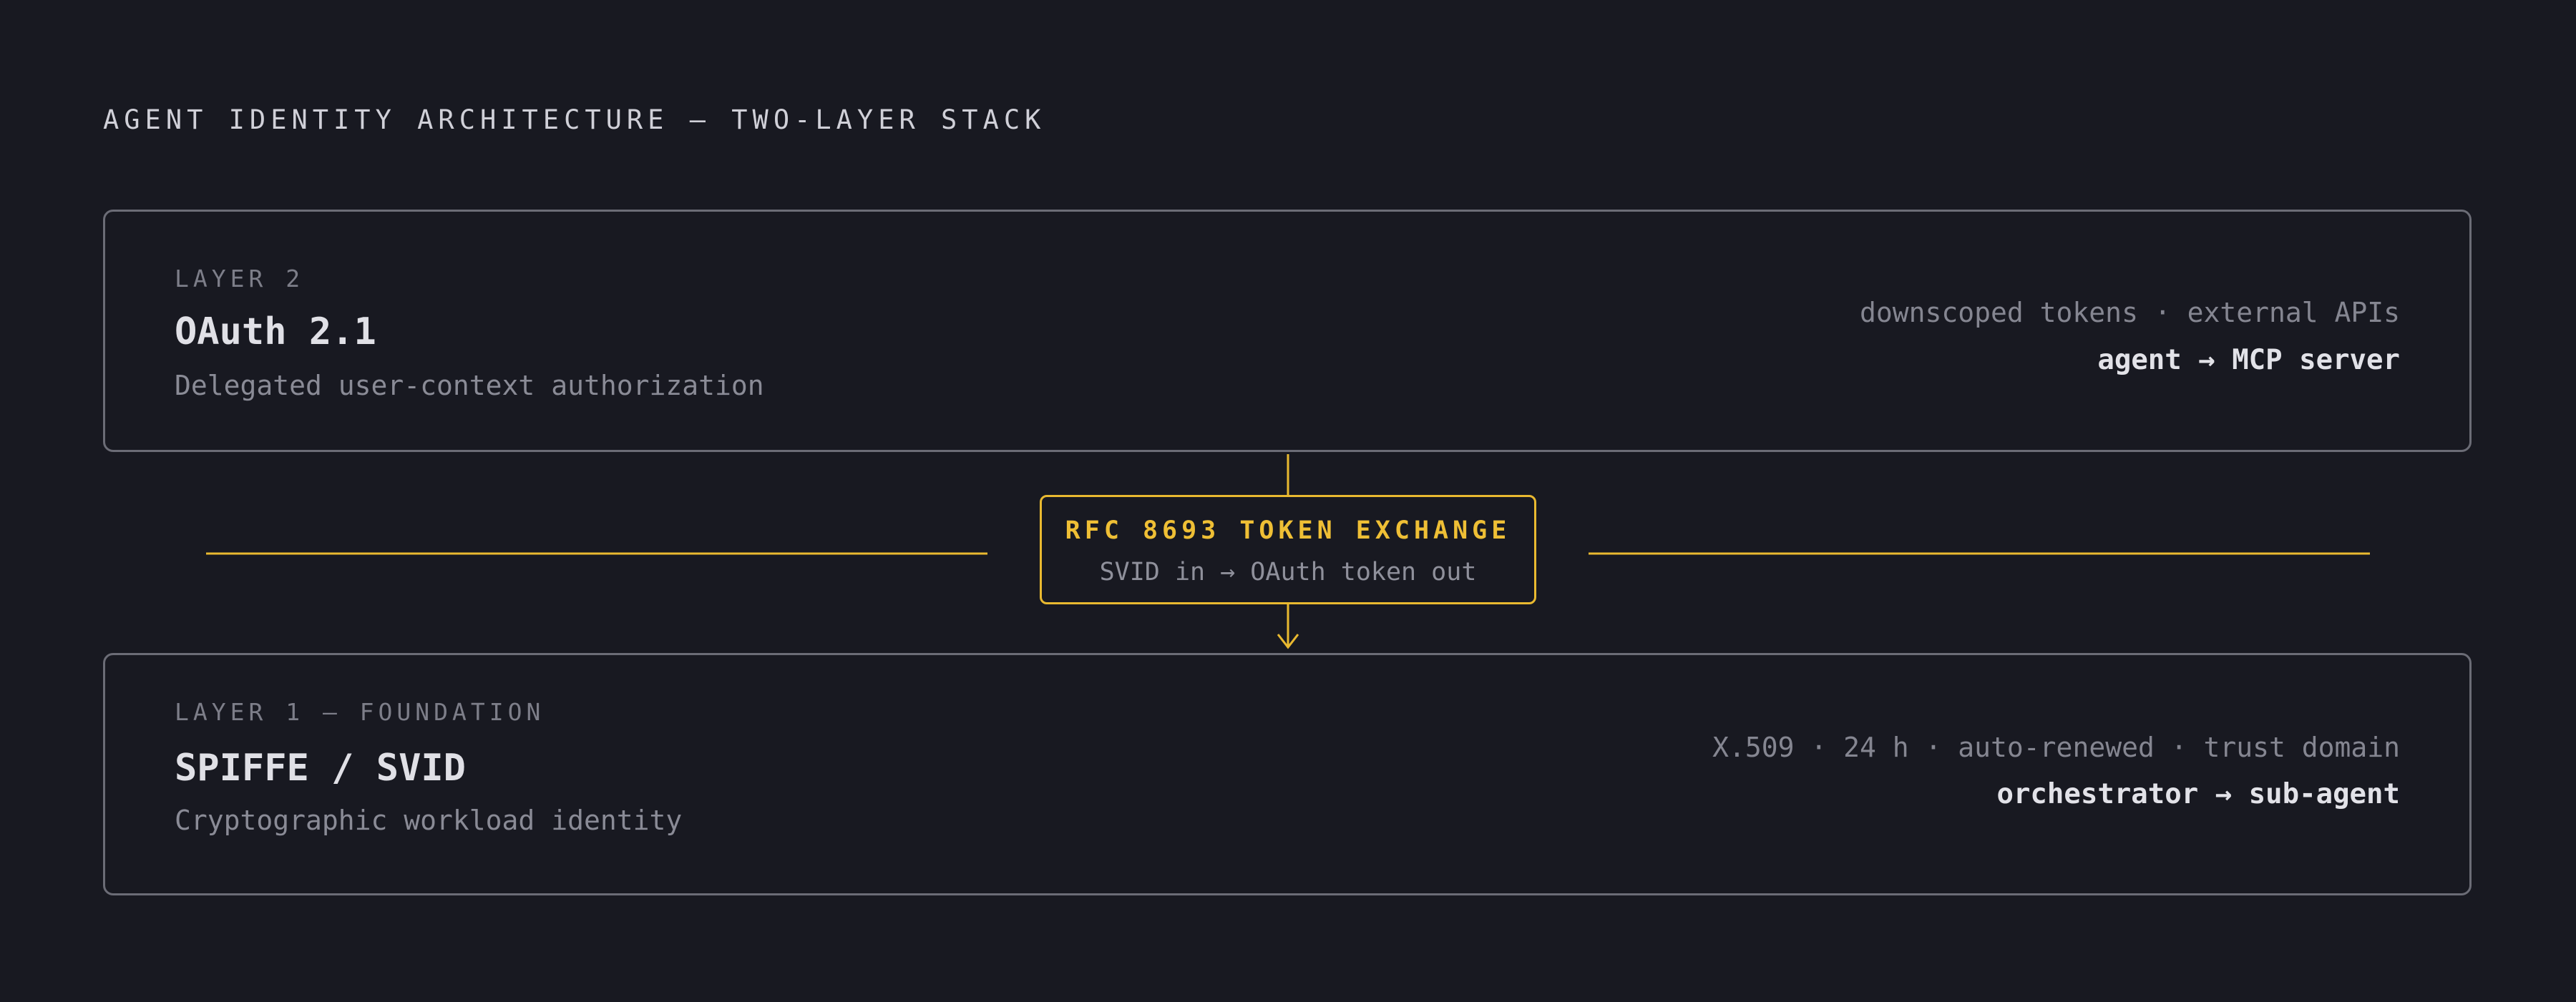  What do you see at coordinates (2198, 794) in the screenshot?
I see `layer-1-flow: orchestrator → sub-agent` at bounding box center [2198, 794].